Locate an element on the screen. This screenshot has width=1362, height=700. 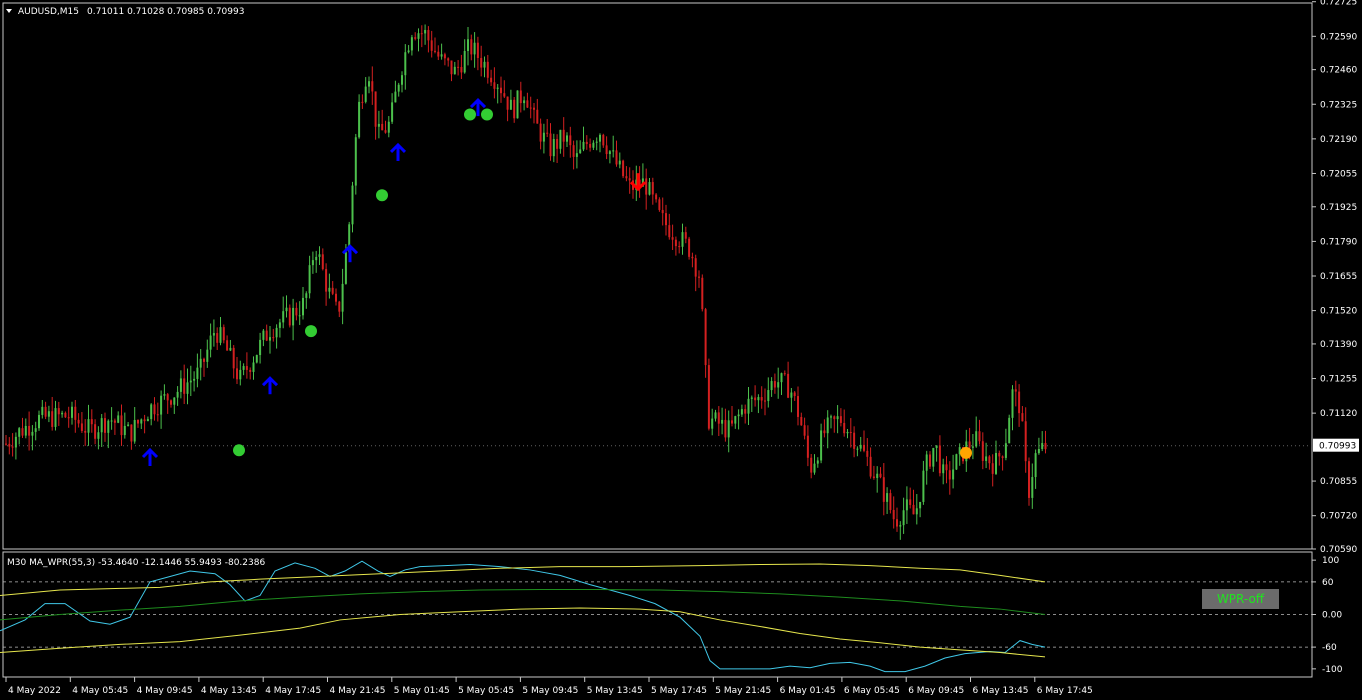
time-tick-label: 5 May 05:45 is located at coordinates (486, 691).